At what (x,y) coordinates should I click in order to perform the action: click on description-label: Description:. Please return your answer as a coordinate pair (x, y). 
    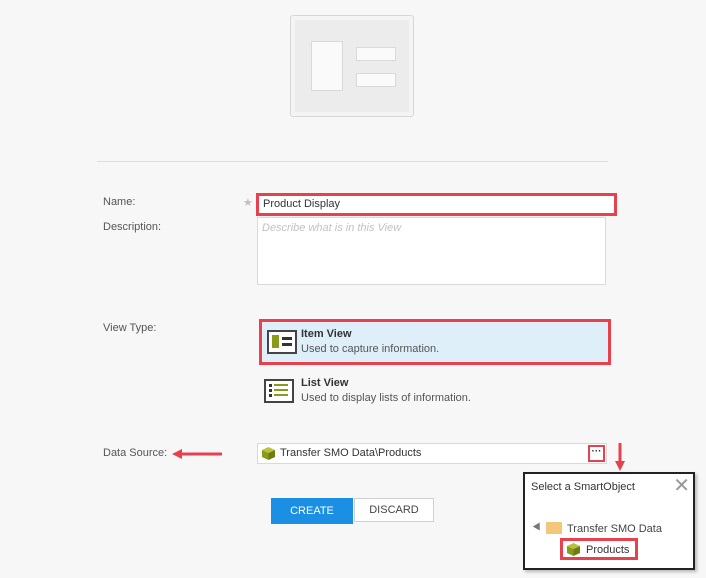
    Looking at the image, I should click on (132, 227).